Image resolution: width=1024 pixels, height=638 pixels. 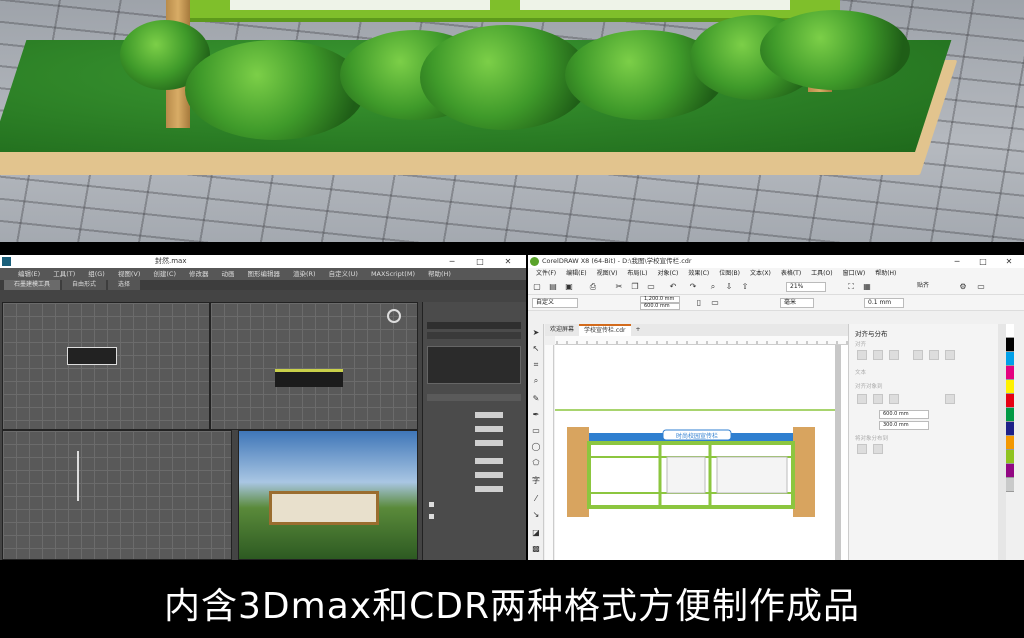 I want to click on pick-tool-icon: ➤, so click(x=536, y=333).